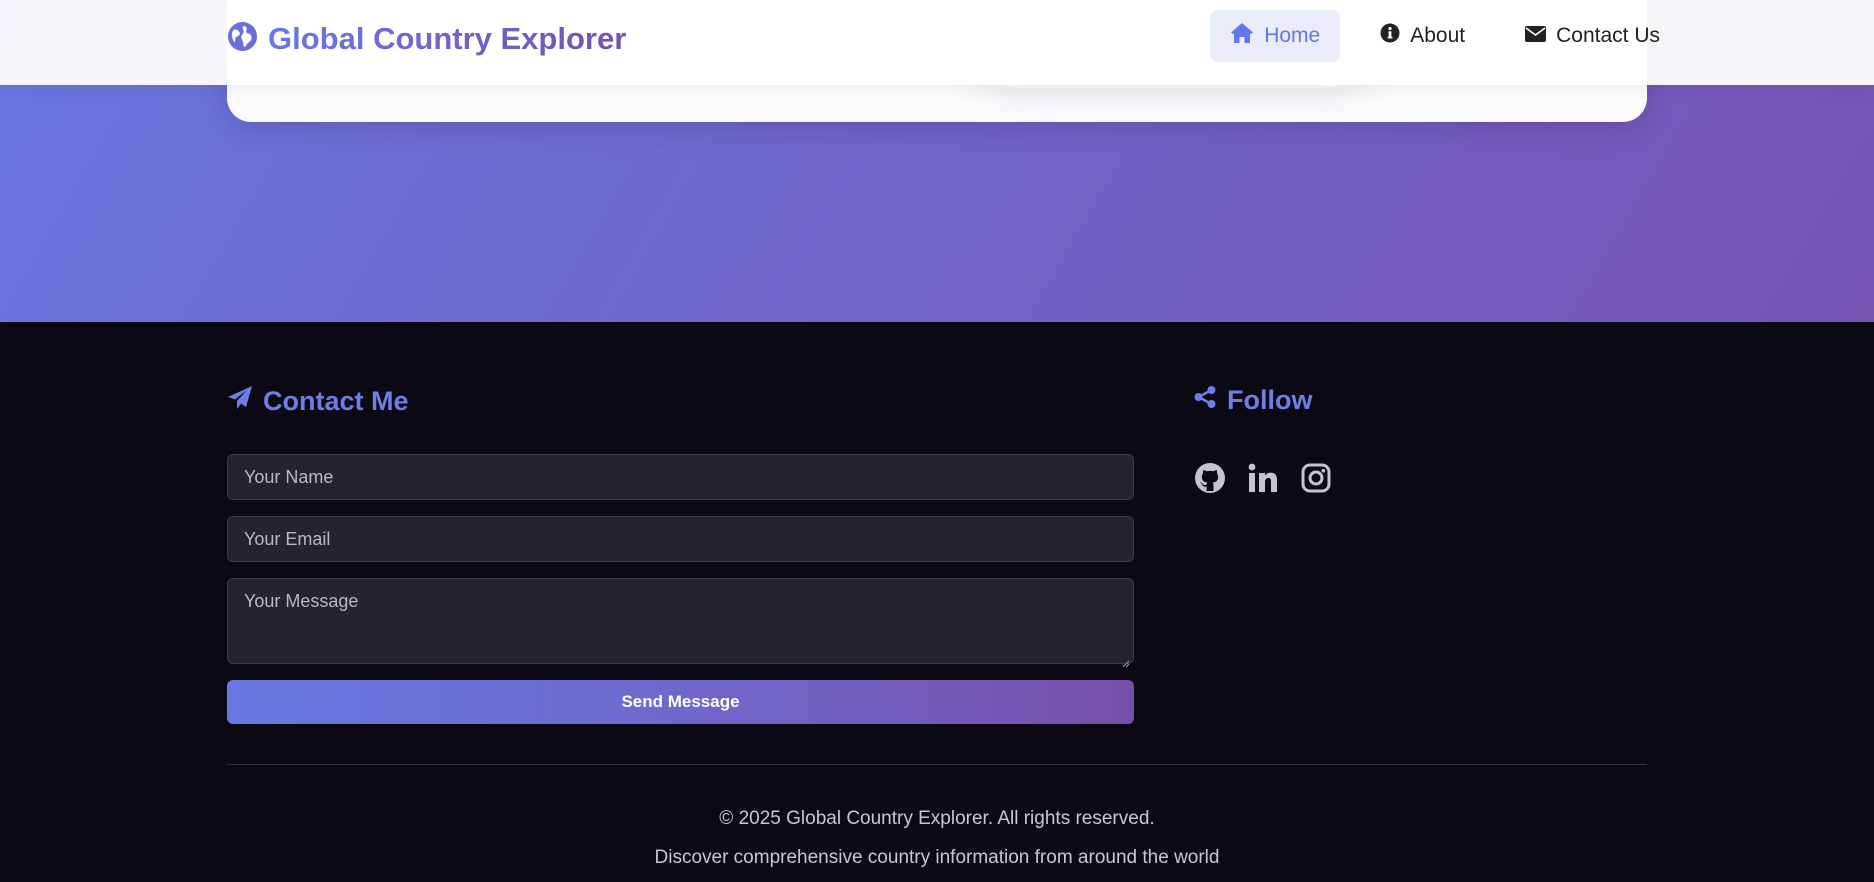 The image size is (1874, 882). I want to click on home-icon, so click(1242, 36).